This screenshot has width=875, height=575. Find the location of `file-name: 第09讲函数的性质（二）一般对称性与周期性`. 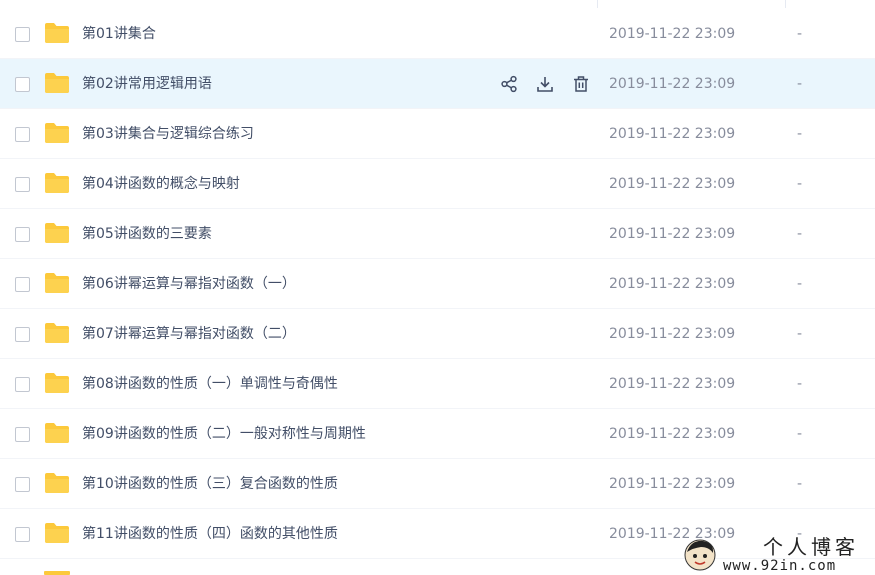

file-name: 第09讲函数的性质（二）一般对称性与周期性 is located at coordinates (224, 434).